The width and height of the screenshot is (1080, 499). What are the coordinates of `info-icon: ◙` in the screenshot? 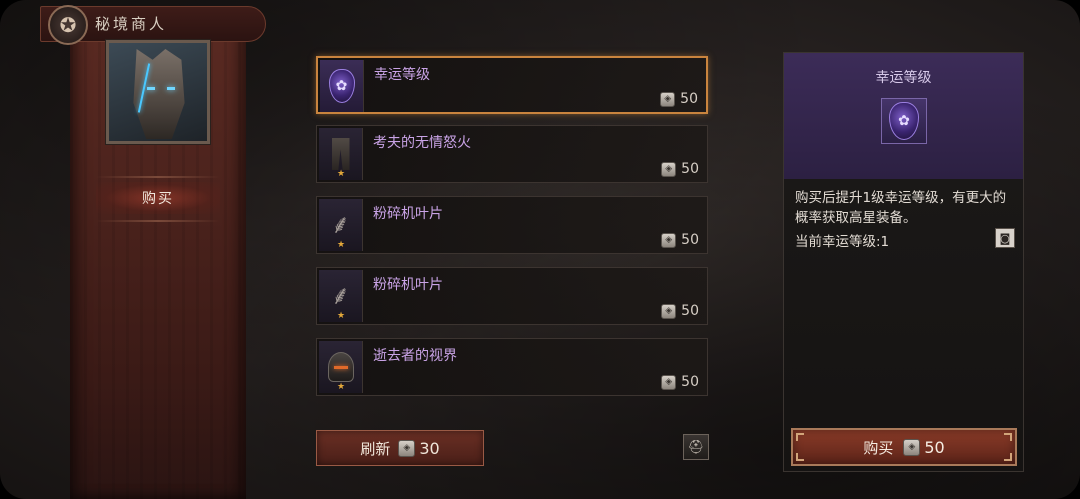 It's located at (1005, 238).